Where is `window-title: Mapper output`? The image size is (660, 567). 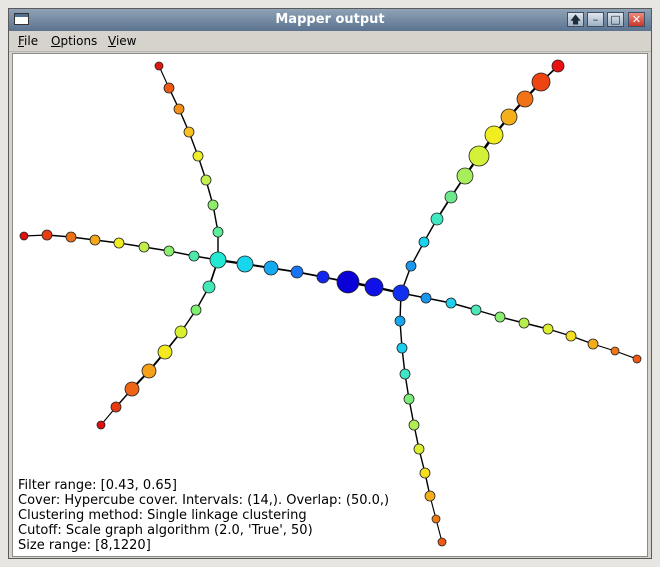
window-title: Mapper output is located at coordinates (330, 19).